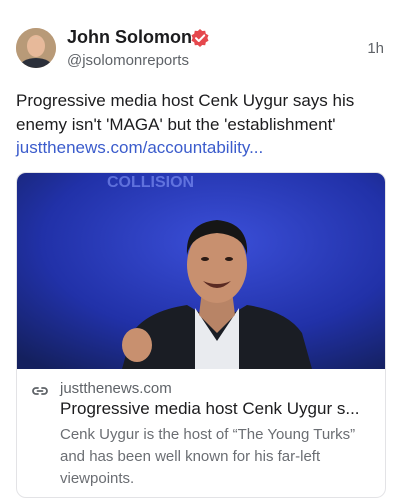  Describe the element at coordinates (128, 60) in the screenshot. I see `author-handle: @jsolomonreports` at that location.